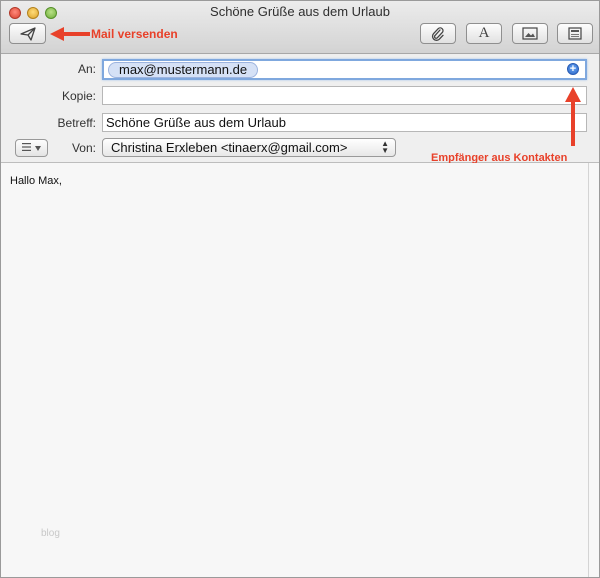  Describe the element at coordinates (86, 69) in the screenshot. I see `to-label: An:` at that location.